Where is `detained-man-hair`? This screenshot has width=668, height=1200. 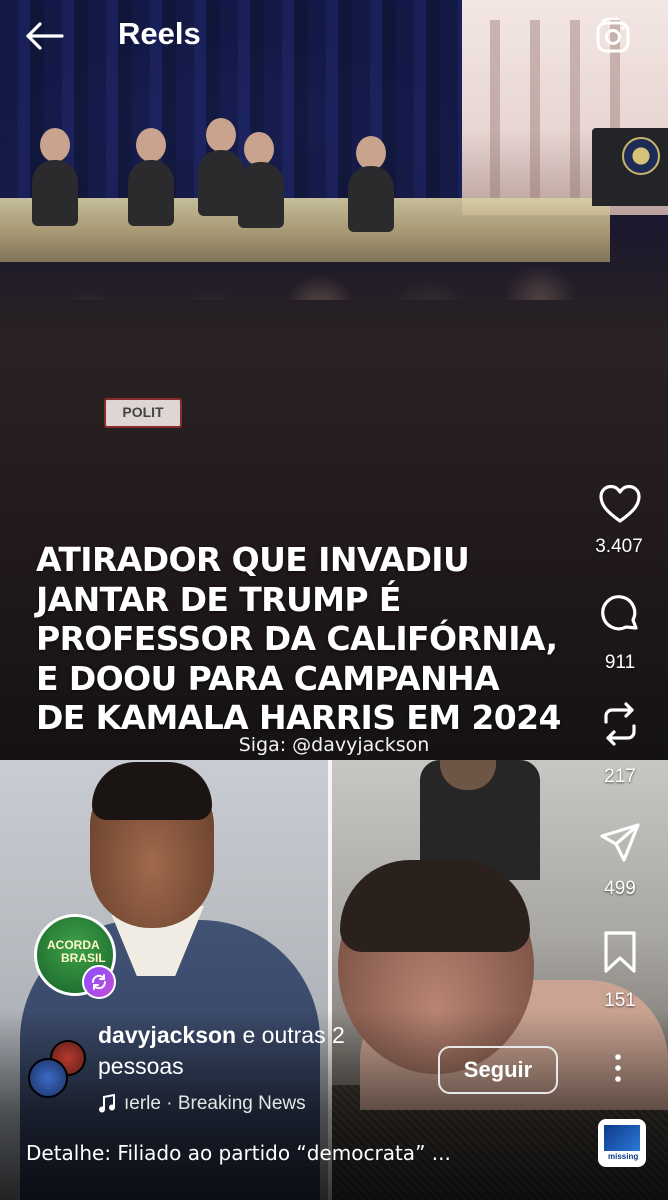 detained-man-hair is located at coordinates (435, 906).